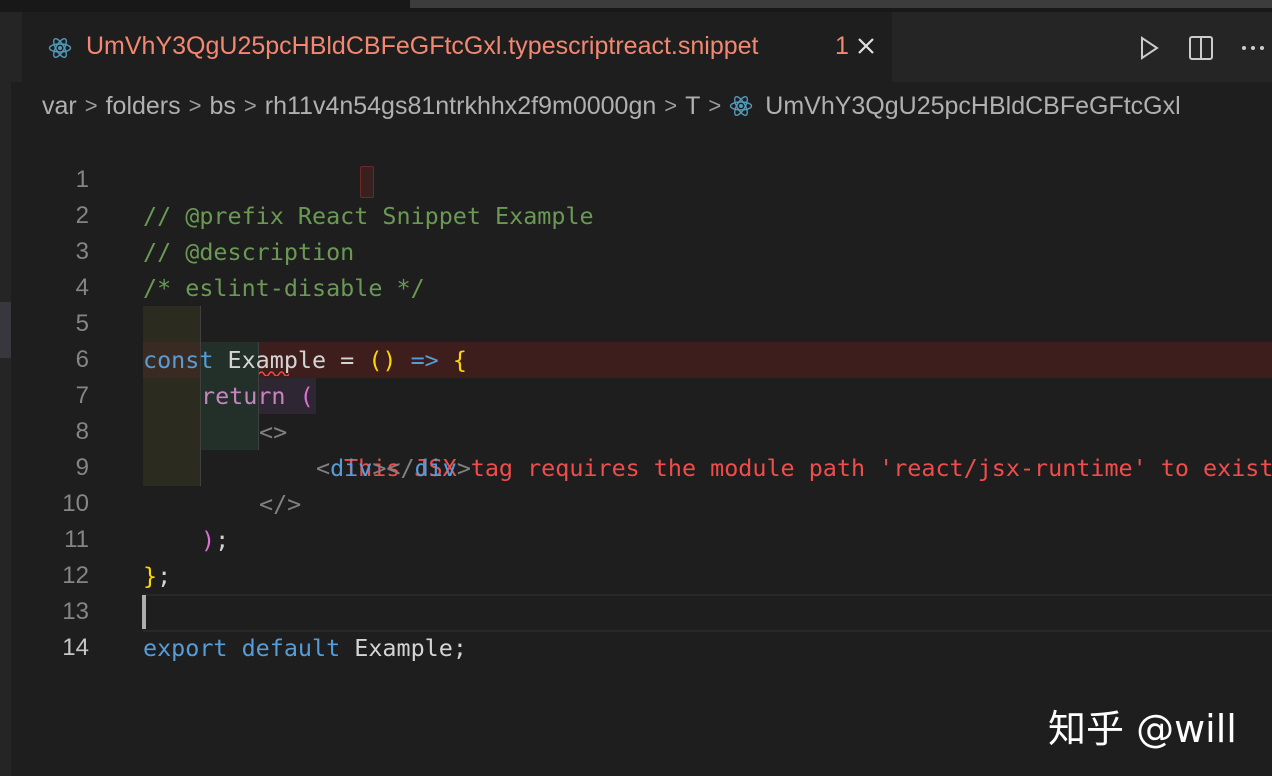  What do you see at coordinates (641, 627) in the screenshot?
I see `code-line: 14` at bounding box center [641, 627].